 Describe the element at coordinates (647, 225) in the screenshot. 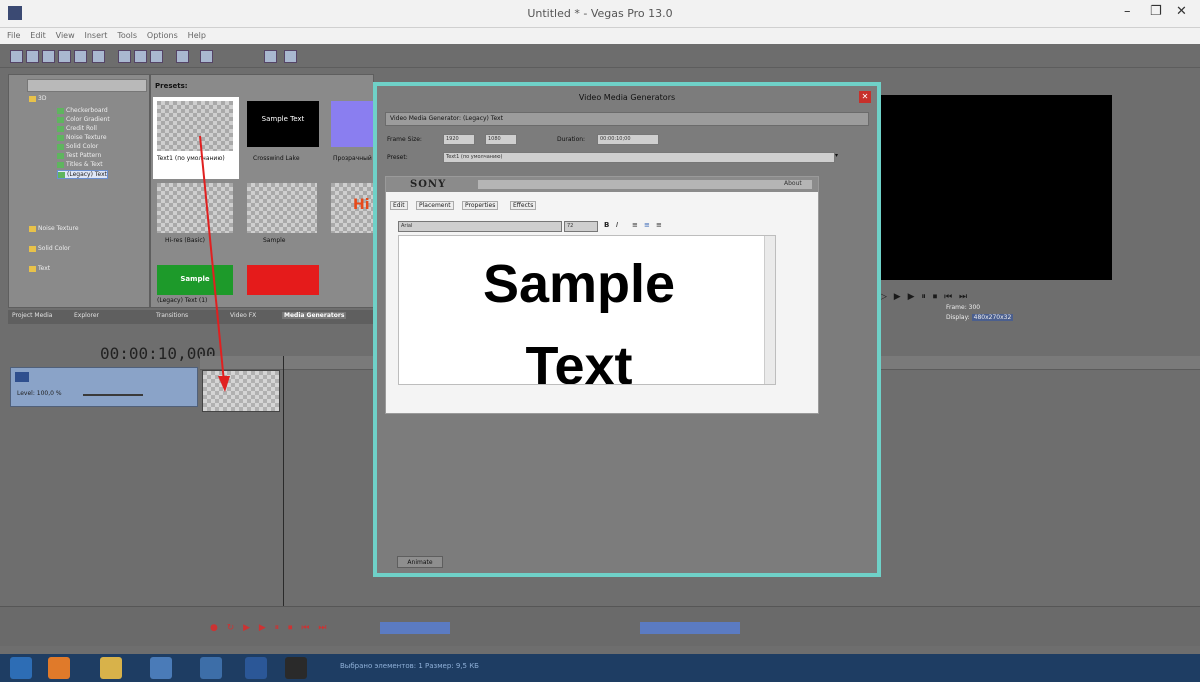

I see `align-center-icon: ≡` at that location.